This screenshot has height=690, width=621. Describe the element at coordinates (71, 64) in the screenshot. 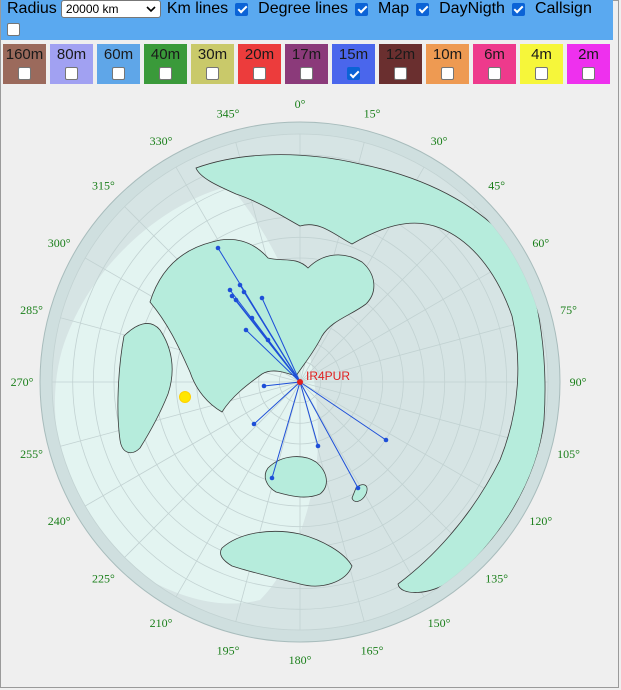

I see `band-1: 80m` at that location.